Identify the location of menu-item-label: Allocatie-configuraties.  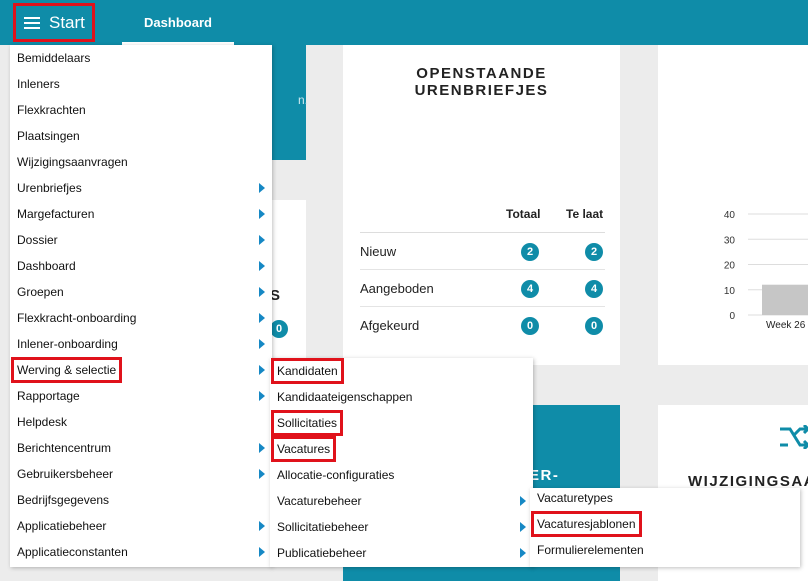
(336, 475).